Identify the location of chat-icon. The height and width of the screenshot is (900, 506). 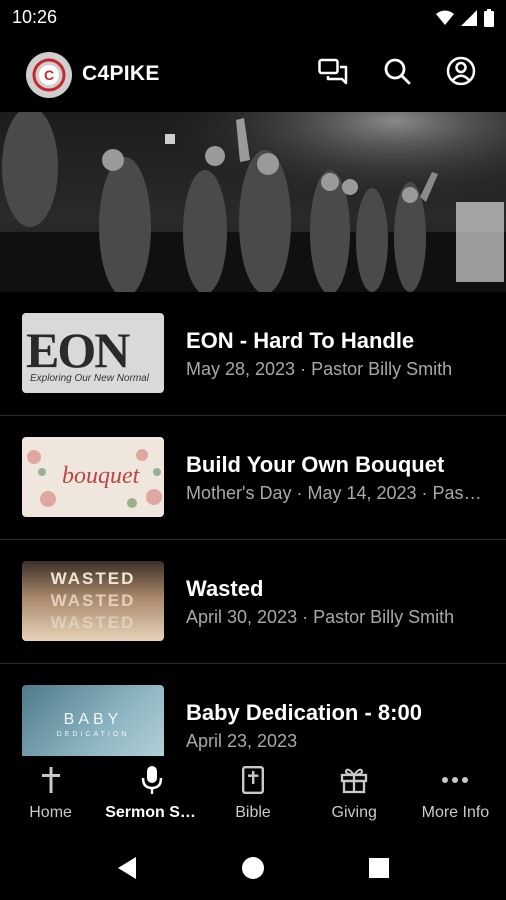
(333, 73).